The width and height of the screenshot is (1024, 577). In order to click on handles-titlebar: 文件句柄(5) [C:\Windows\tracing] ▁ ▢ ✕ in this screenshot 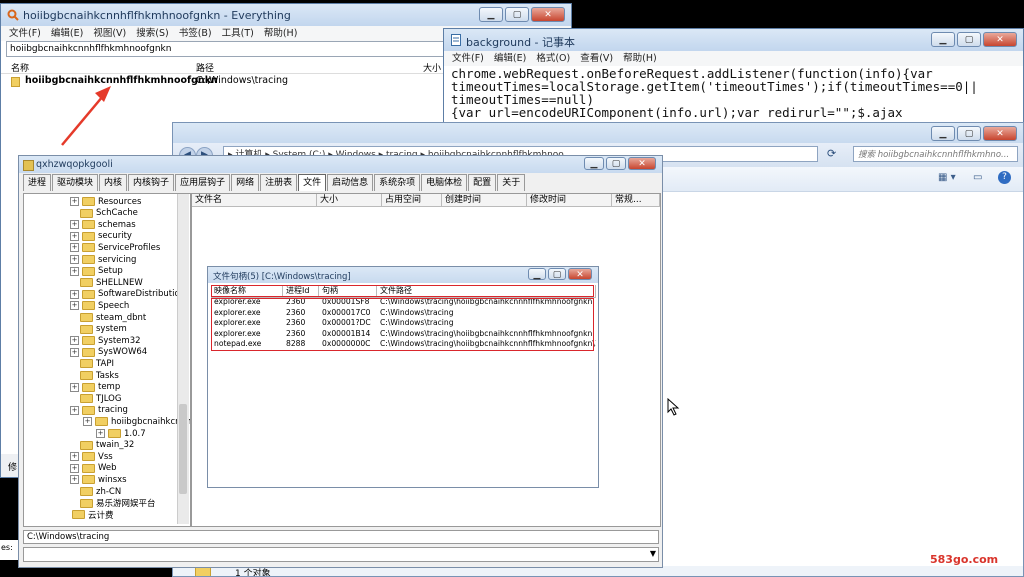, I will do `click(403, 275)`.